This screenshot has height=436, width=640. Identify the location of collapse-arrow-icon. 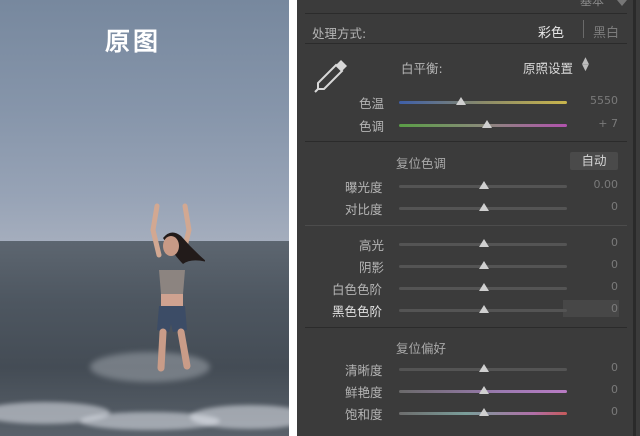
(622, 3).